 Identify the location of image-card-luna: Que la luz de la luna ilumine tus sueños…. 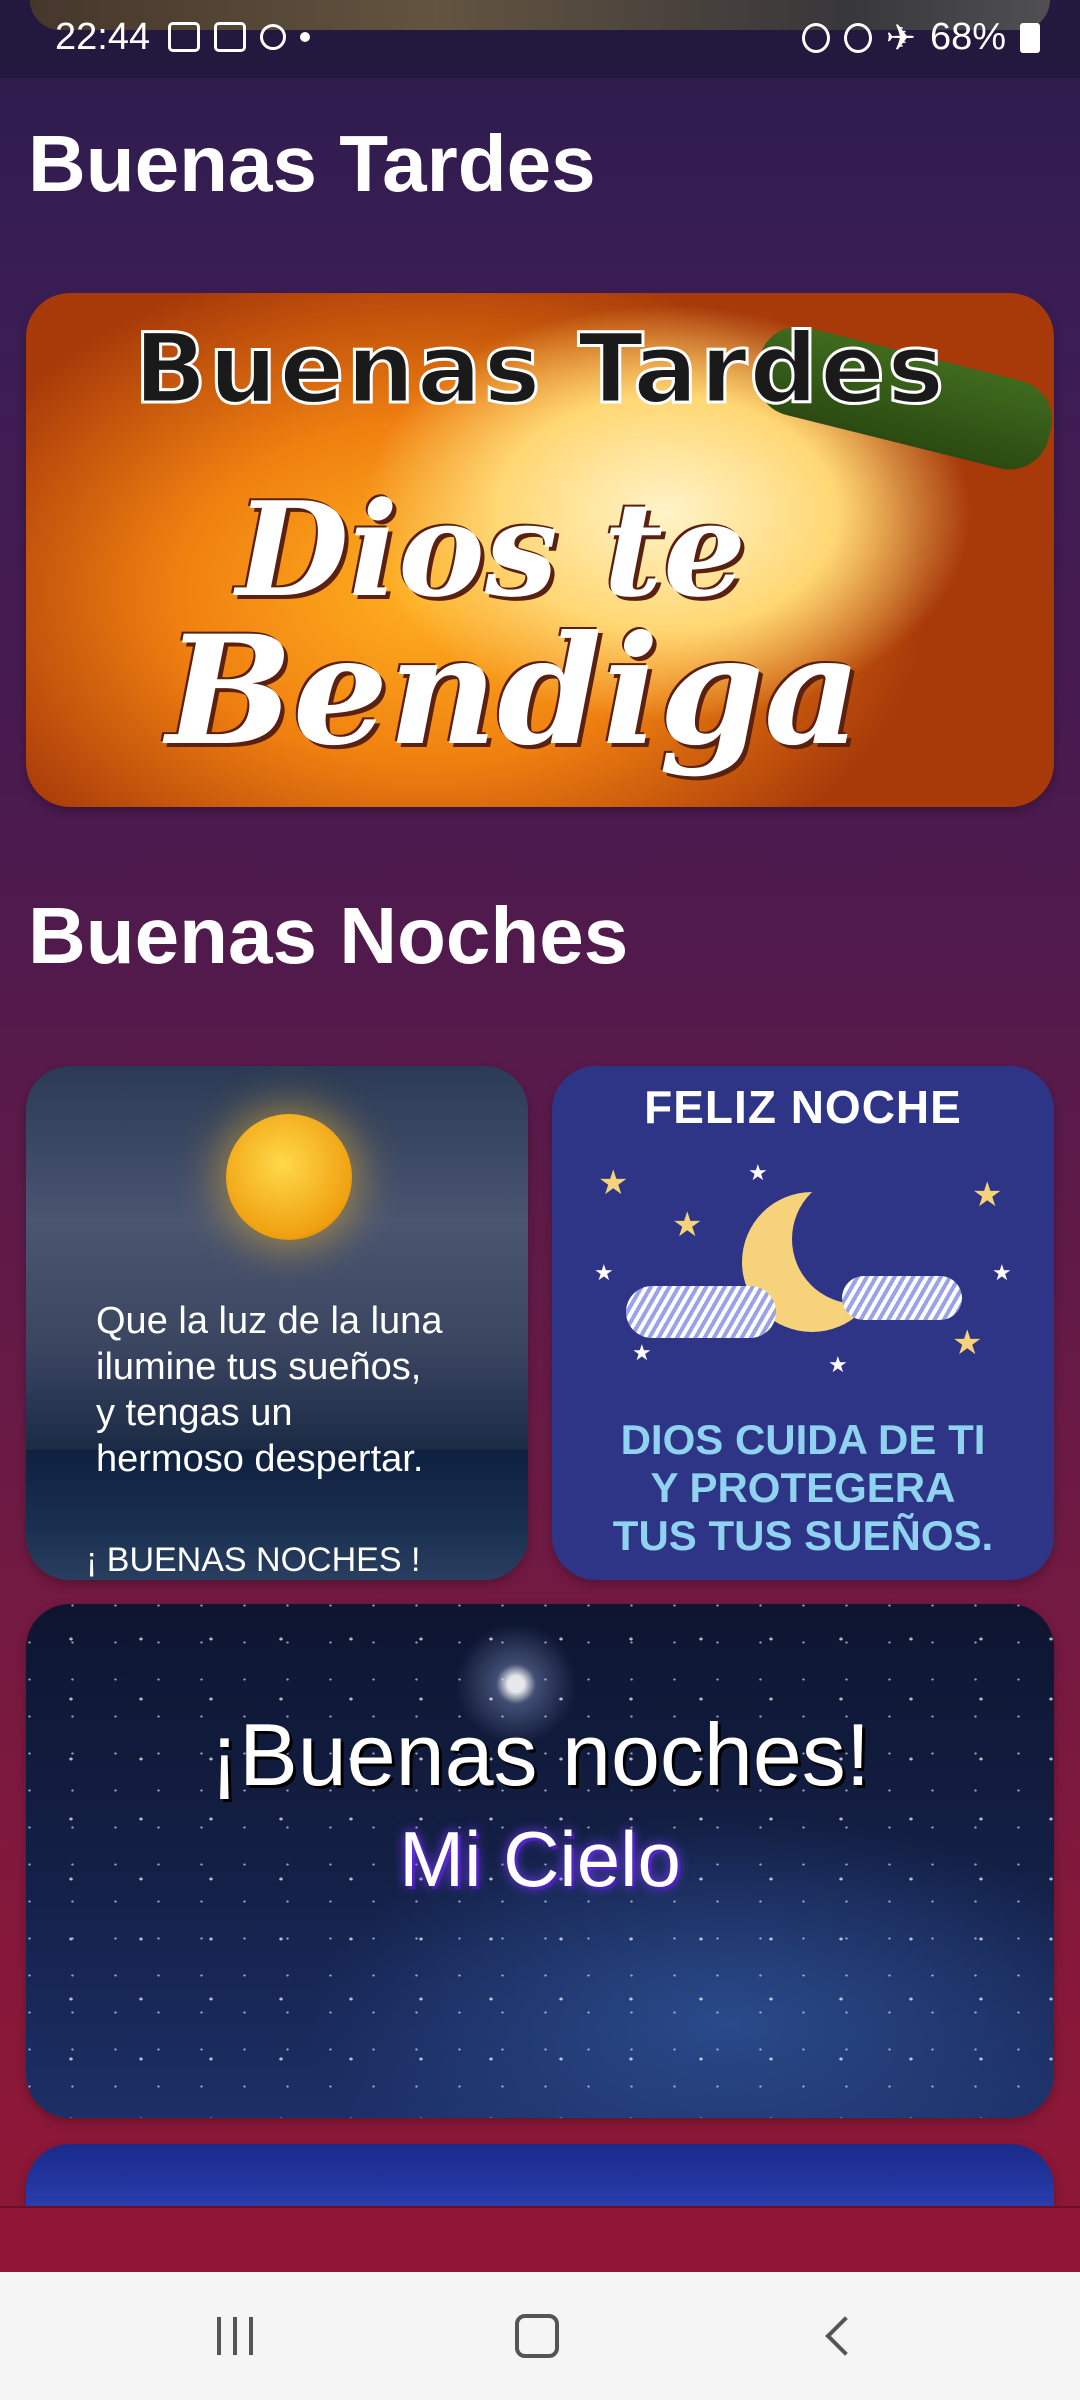
(277, 1323).